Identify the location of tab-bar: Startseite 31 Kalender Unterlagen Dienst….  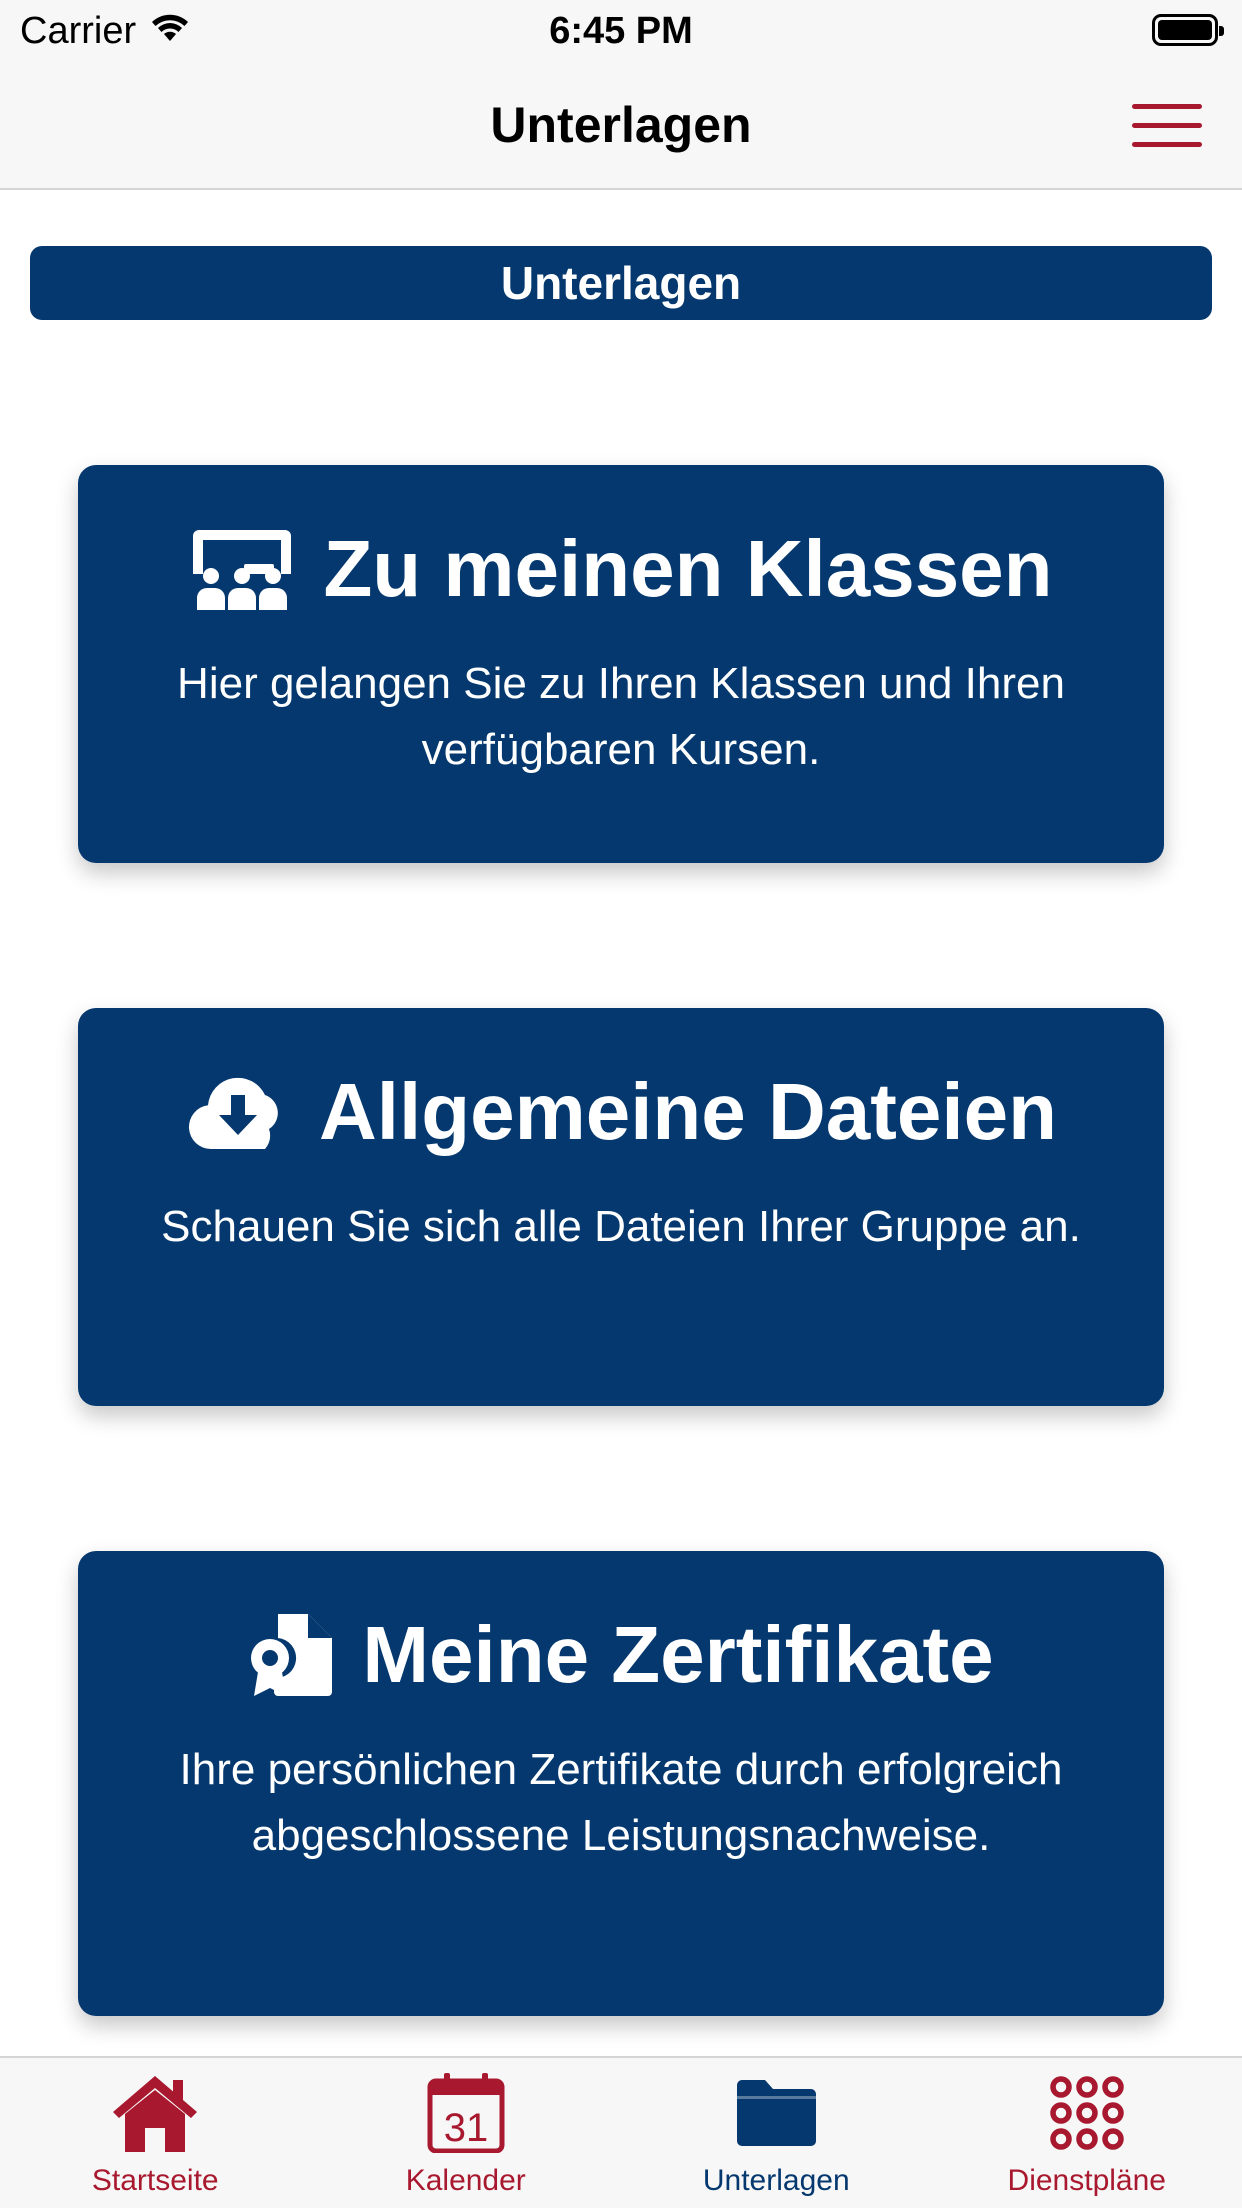
(621, 2132).